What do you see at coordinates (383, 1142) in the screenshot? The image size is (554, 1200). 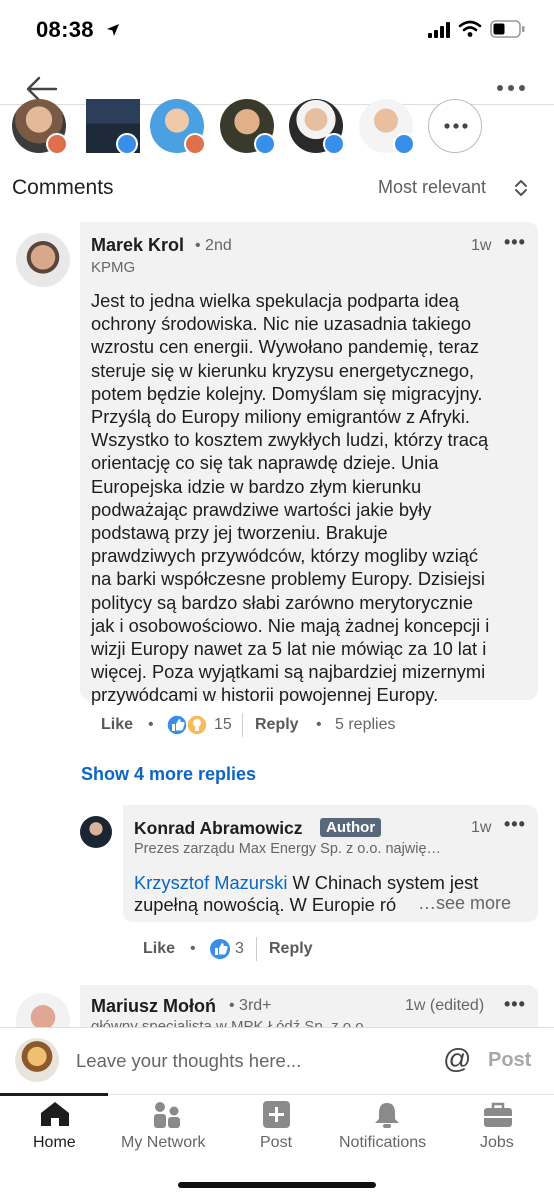 I see `tab-label-notifications: Notifications` at bounding box center [383, 1142].